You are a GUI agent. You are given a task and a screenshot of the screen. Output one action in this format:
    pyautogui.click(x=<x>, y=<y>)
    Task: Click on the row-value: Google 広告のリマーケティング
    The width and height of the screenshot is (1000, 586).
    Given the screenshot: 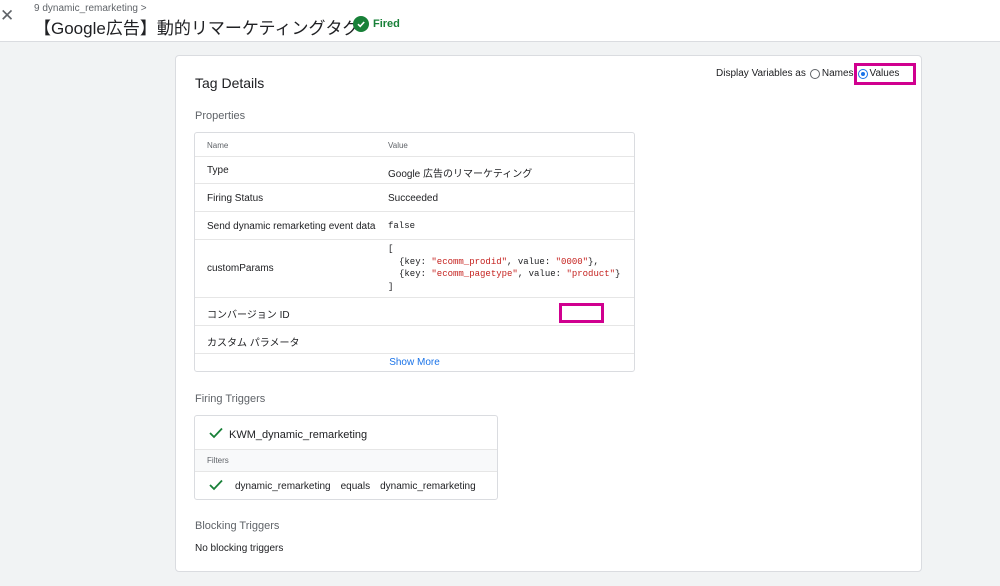 What is the action you would take?
    pyautogui.click(x=460, y=174)
    